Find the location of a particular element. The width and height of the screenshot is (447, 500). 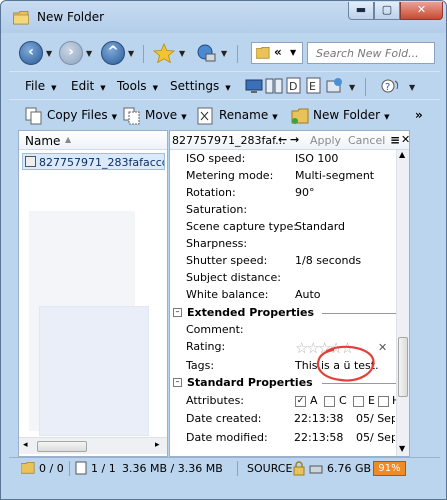

horizontal-scrollbar: ◂ ▸ is located at coordinates (93, 445).